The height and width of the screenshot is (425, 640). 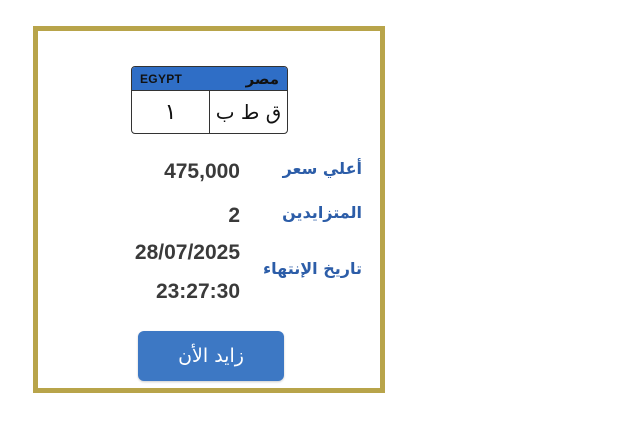 What do you see at coordinates (312, 268) in the screenshot?
I see `end-date-label: تاريخ الإنتهاء` at bounding box center [312, 268].